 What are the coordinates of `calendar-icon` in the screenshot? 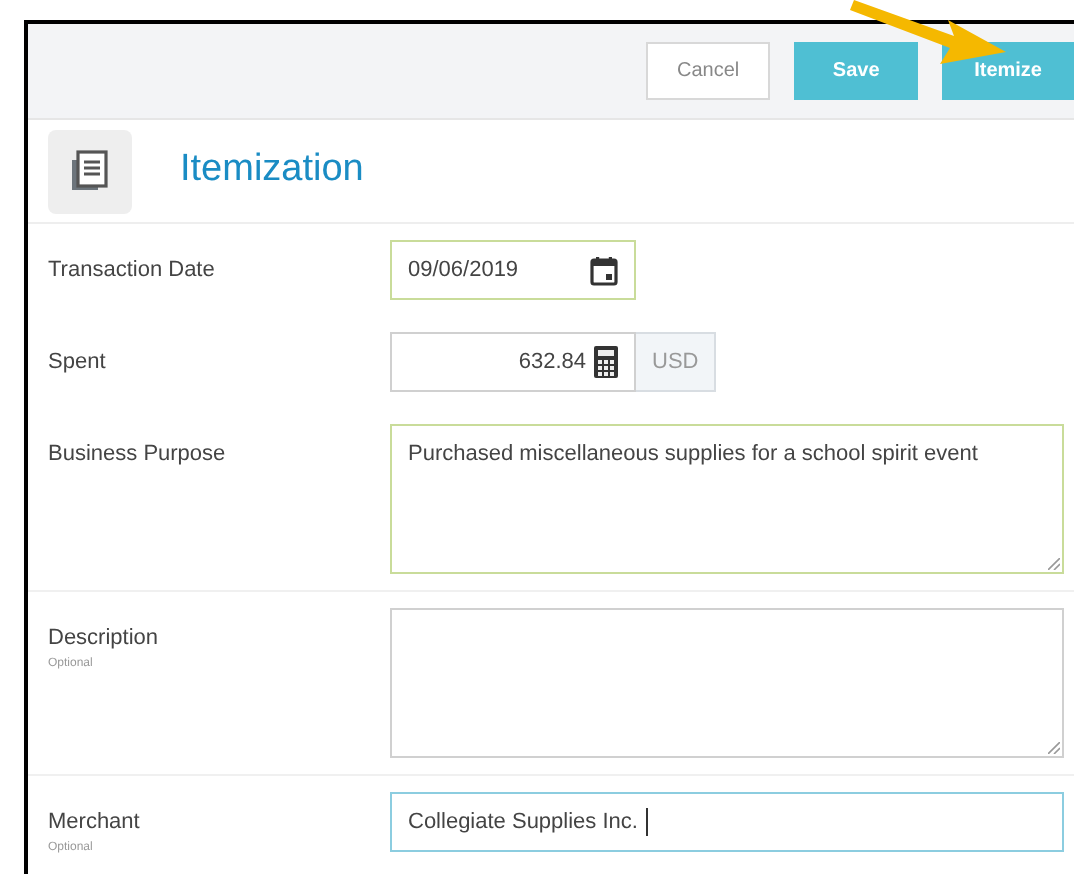 It's located at (604, 270).